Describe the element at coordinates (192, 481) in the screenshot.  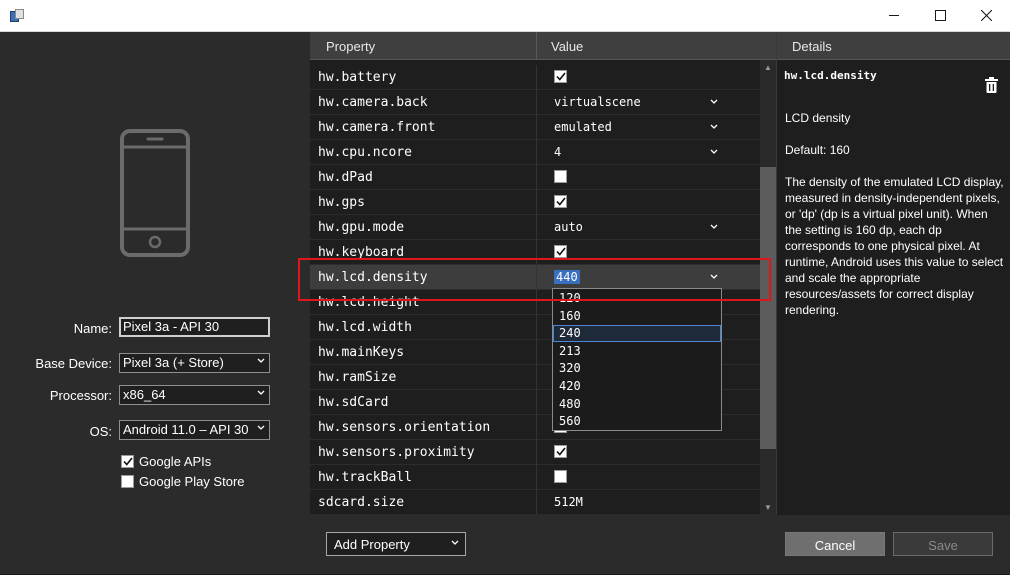
I see `google-play-label: Google Play Store` at that location.